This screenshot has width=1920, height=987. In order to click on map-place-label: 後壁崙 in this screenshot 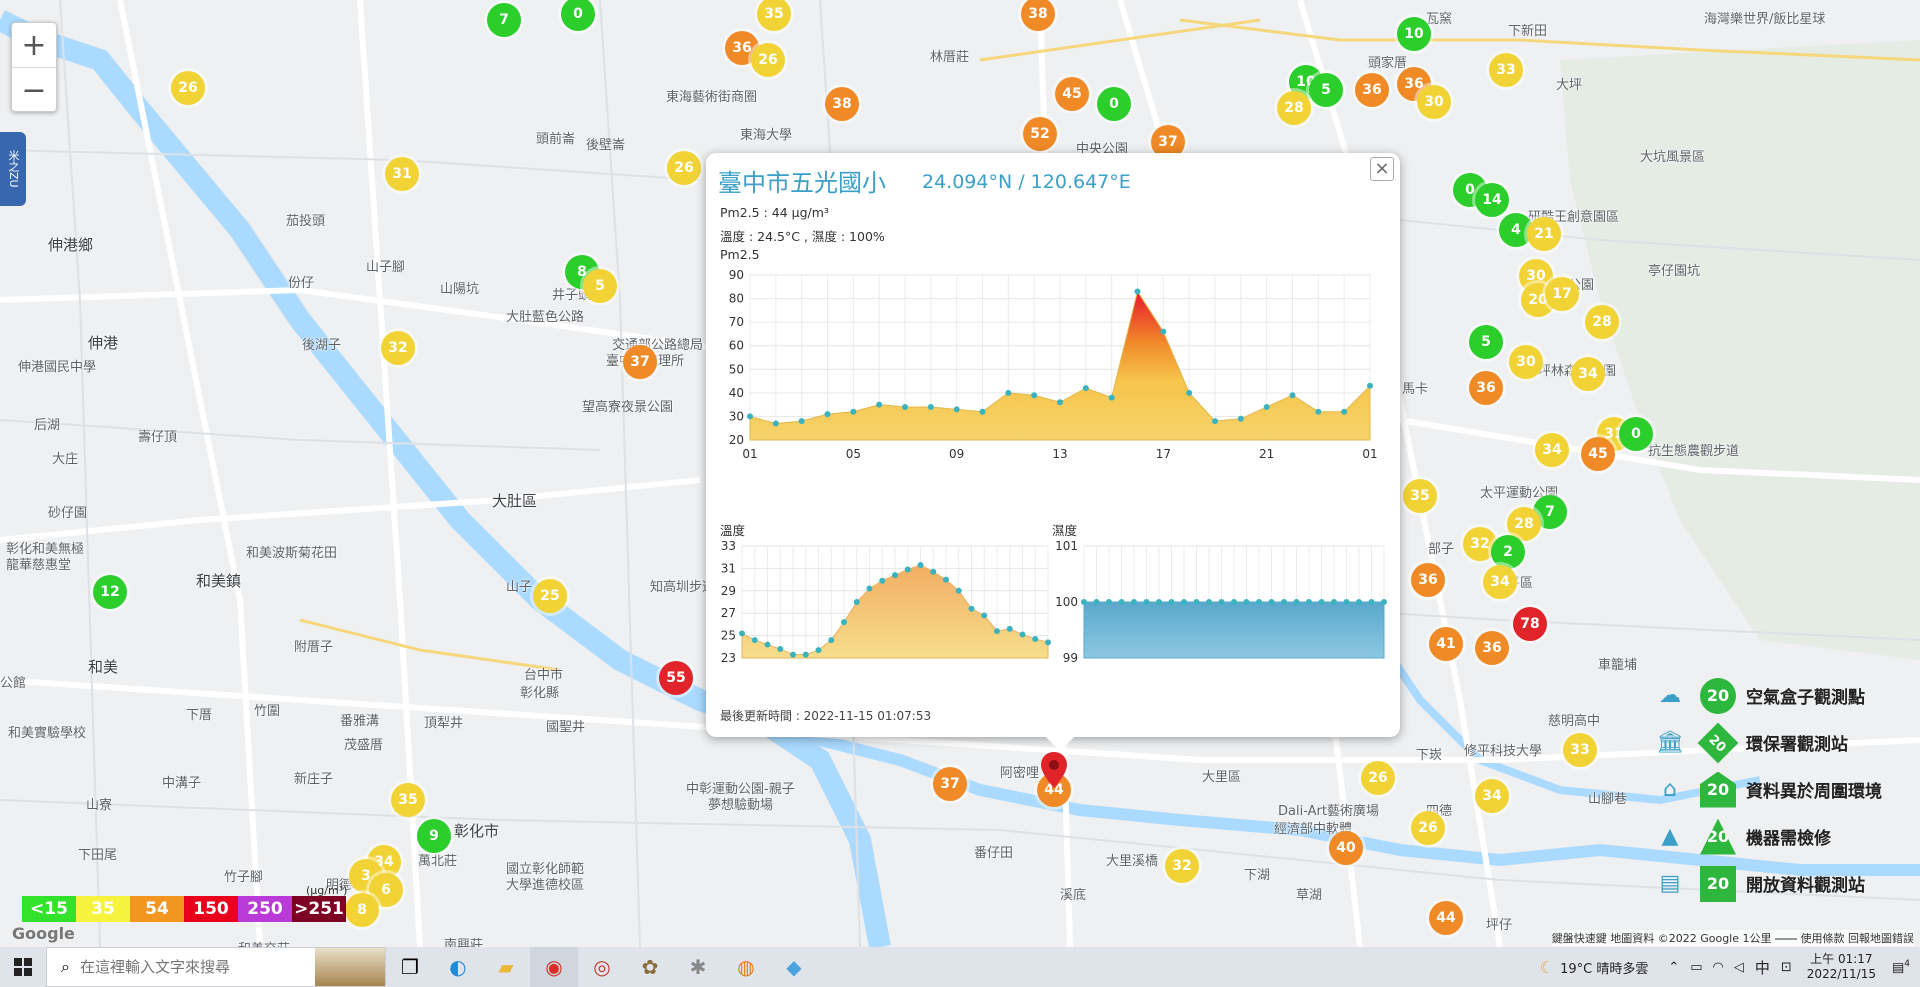, I will do `click(606, 145)`.